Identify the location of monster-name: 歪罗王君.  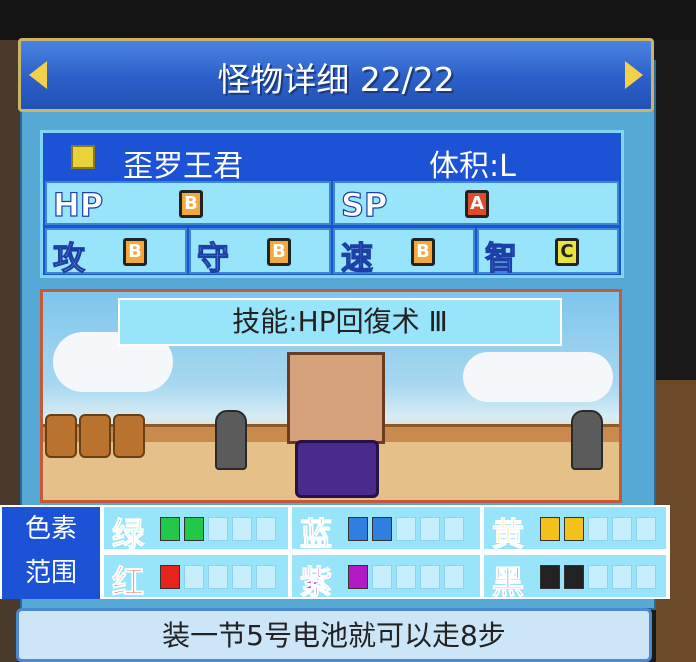
(183, 166).